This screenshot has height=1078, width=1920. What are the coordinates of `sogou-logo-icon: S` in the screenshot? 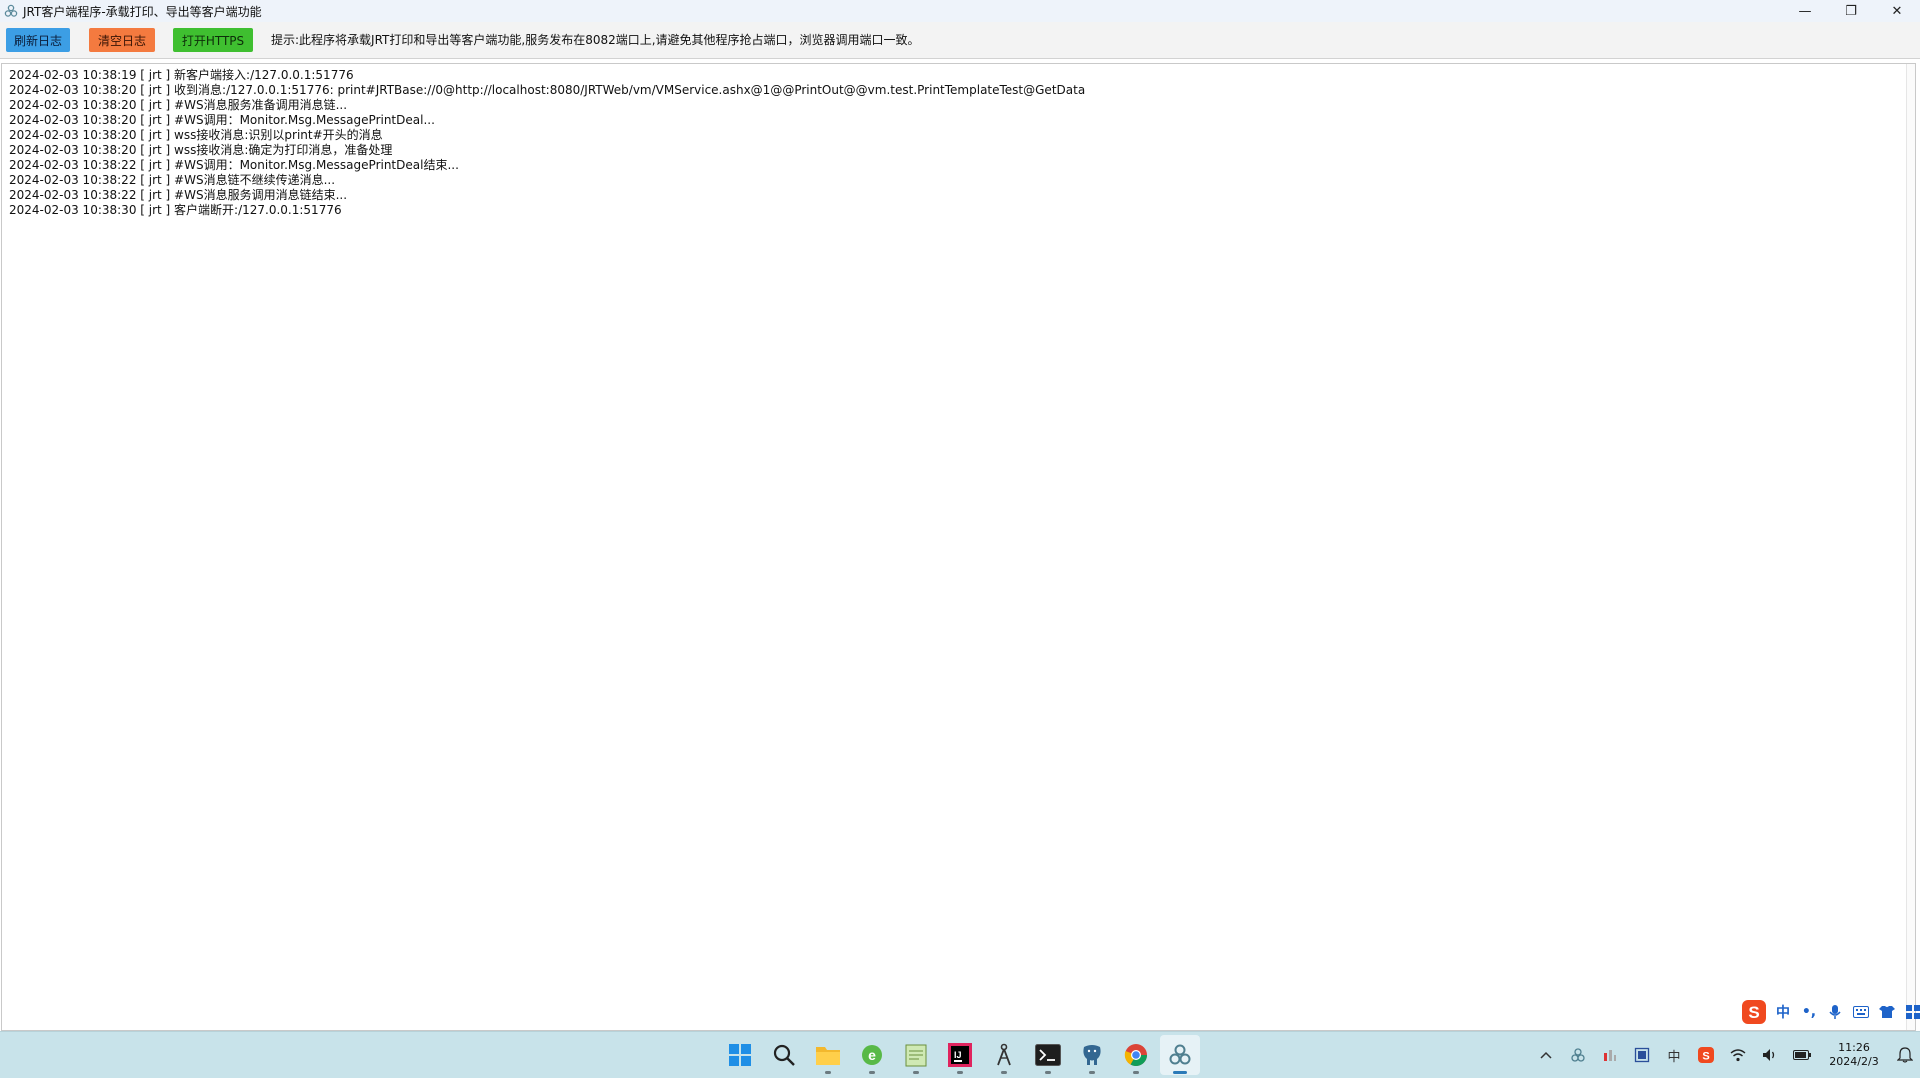 It's located at (1754, 1012).